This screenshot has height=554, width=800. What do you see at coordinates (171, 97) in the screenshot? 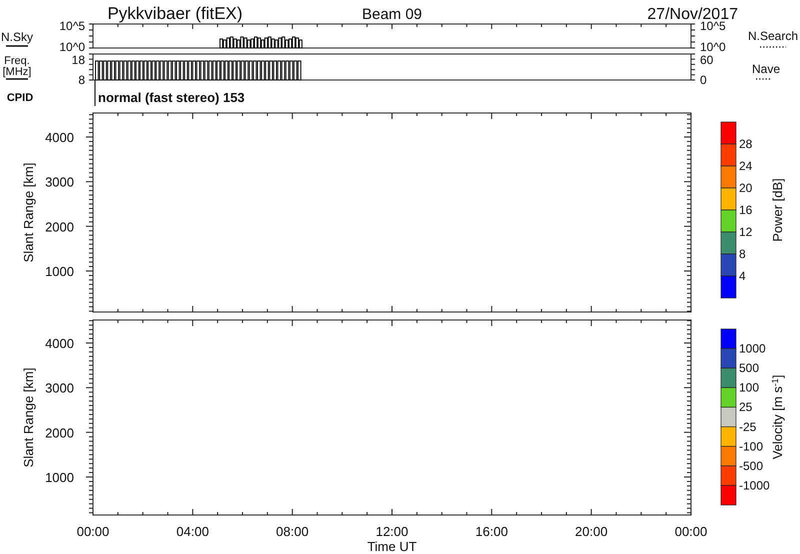
I see `cpid-text: normal (fast stereo) 153` at bounding box center [171, 97].